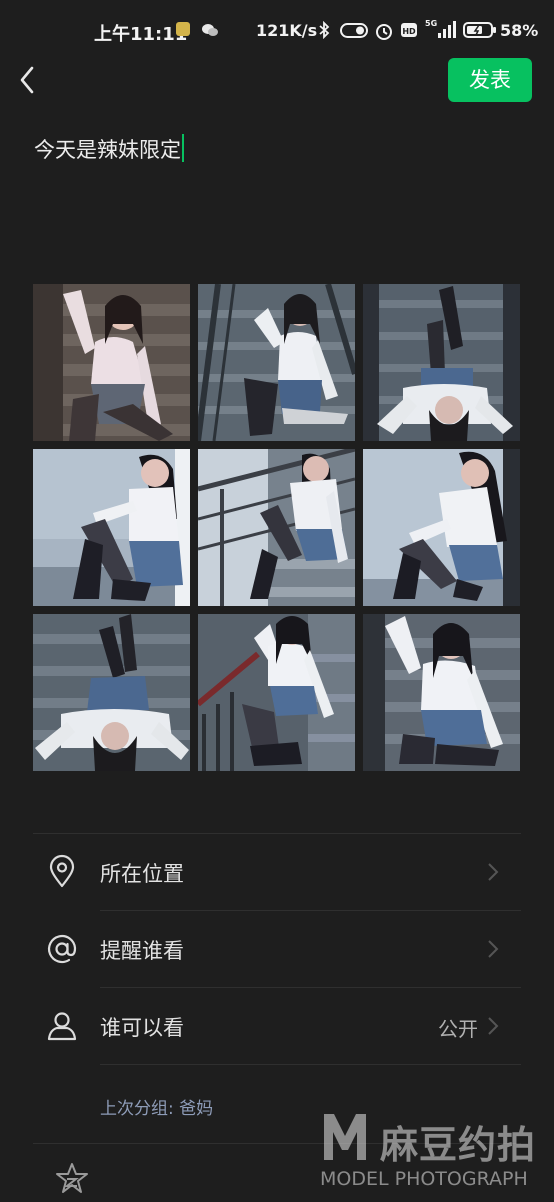 The height and width of the screenshot is (1202, 554). What do you see at coordinates (354, 32) in the screenshot?
I see `toggle-icon` at bounding box center [354, 32].